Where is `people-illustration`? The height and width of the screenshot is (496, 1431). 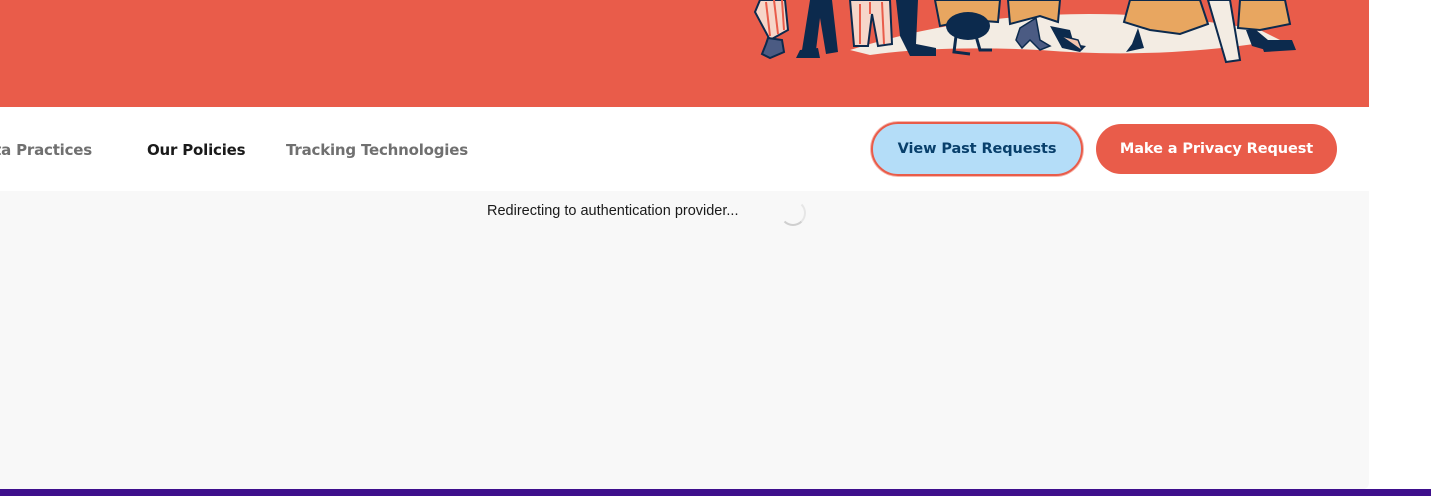 people-illustration is located at coordinates (1024, 32).